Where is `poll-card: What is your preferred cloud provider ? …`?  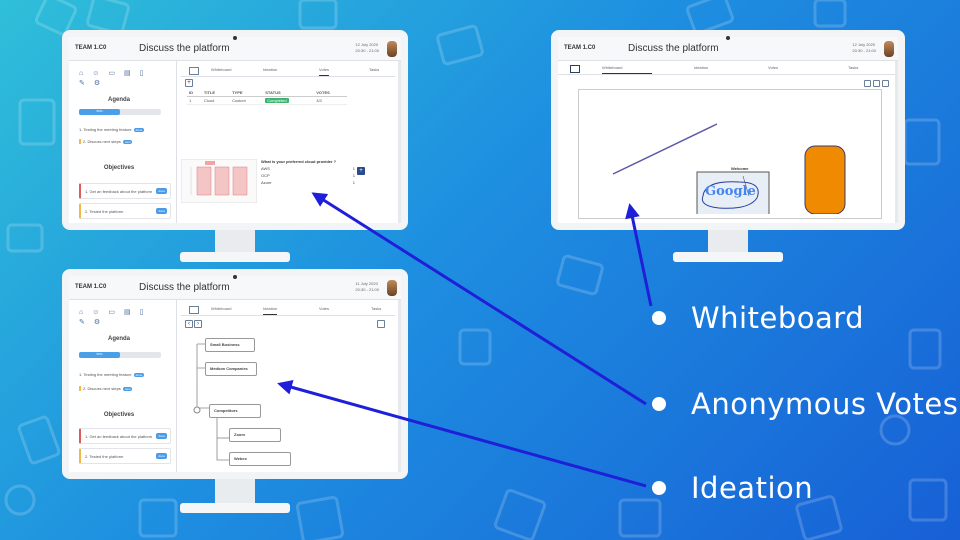
poll-card: What is your preferred cloud provider ? … is located at coordinates (308, 181).